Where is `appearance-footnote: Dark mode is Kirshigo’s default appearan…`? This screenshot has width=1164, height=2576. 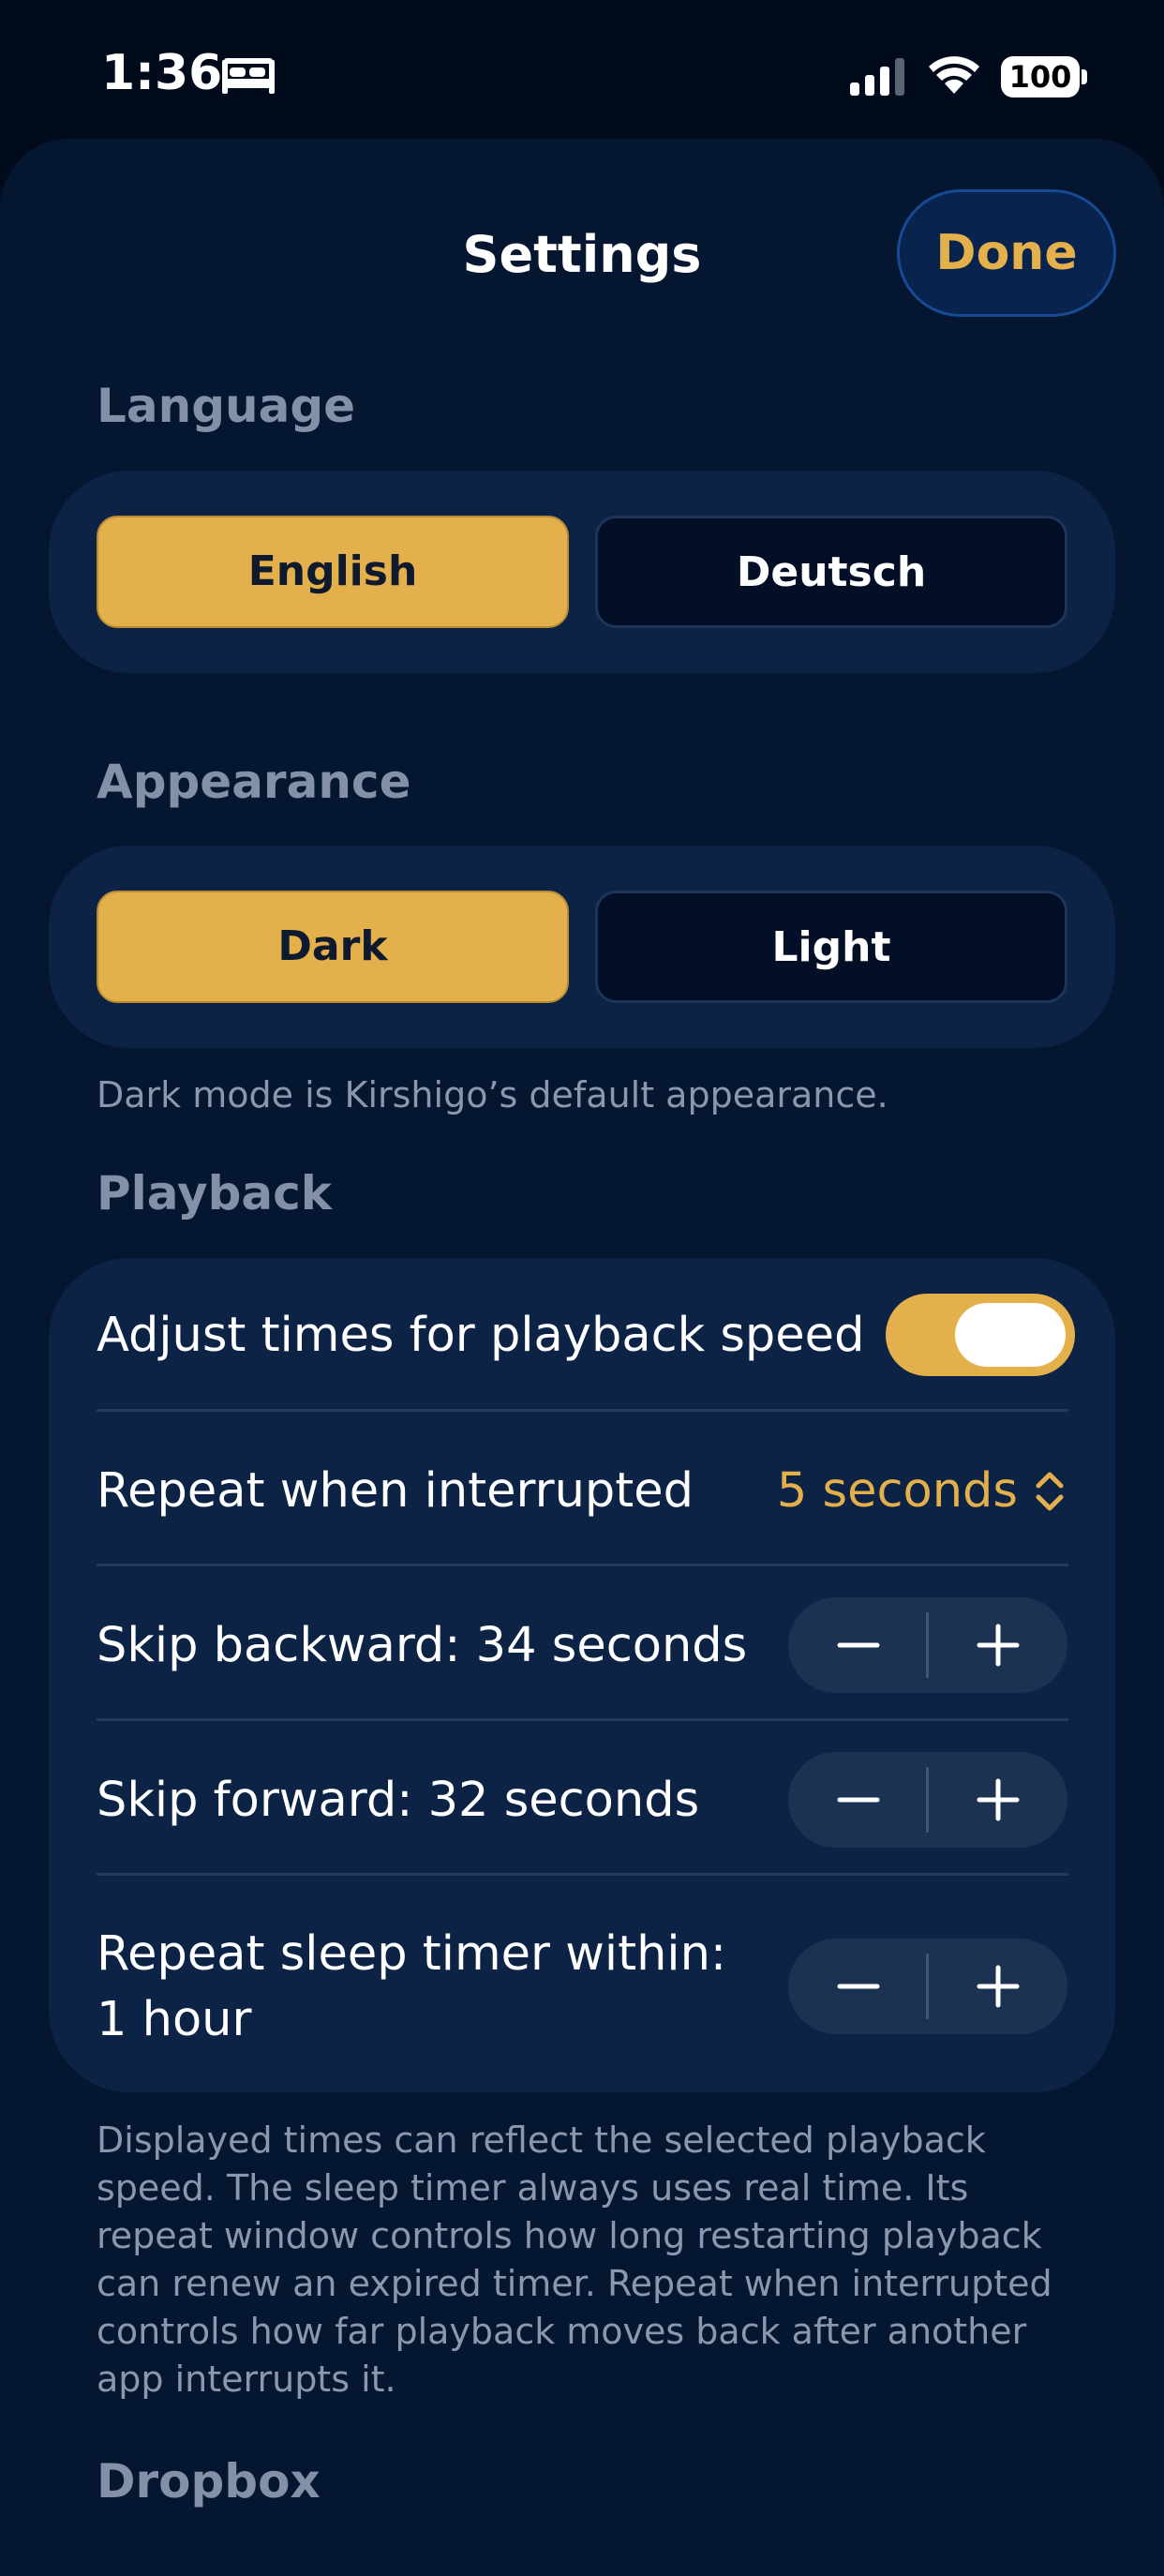
appearance-footnote: Dark mode is Kirshigo’s default appearan… is located at coordinates (493, 1095).